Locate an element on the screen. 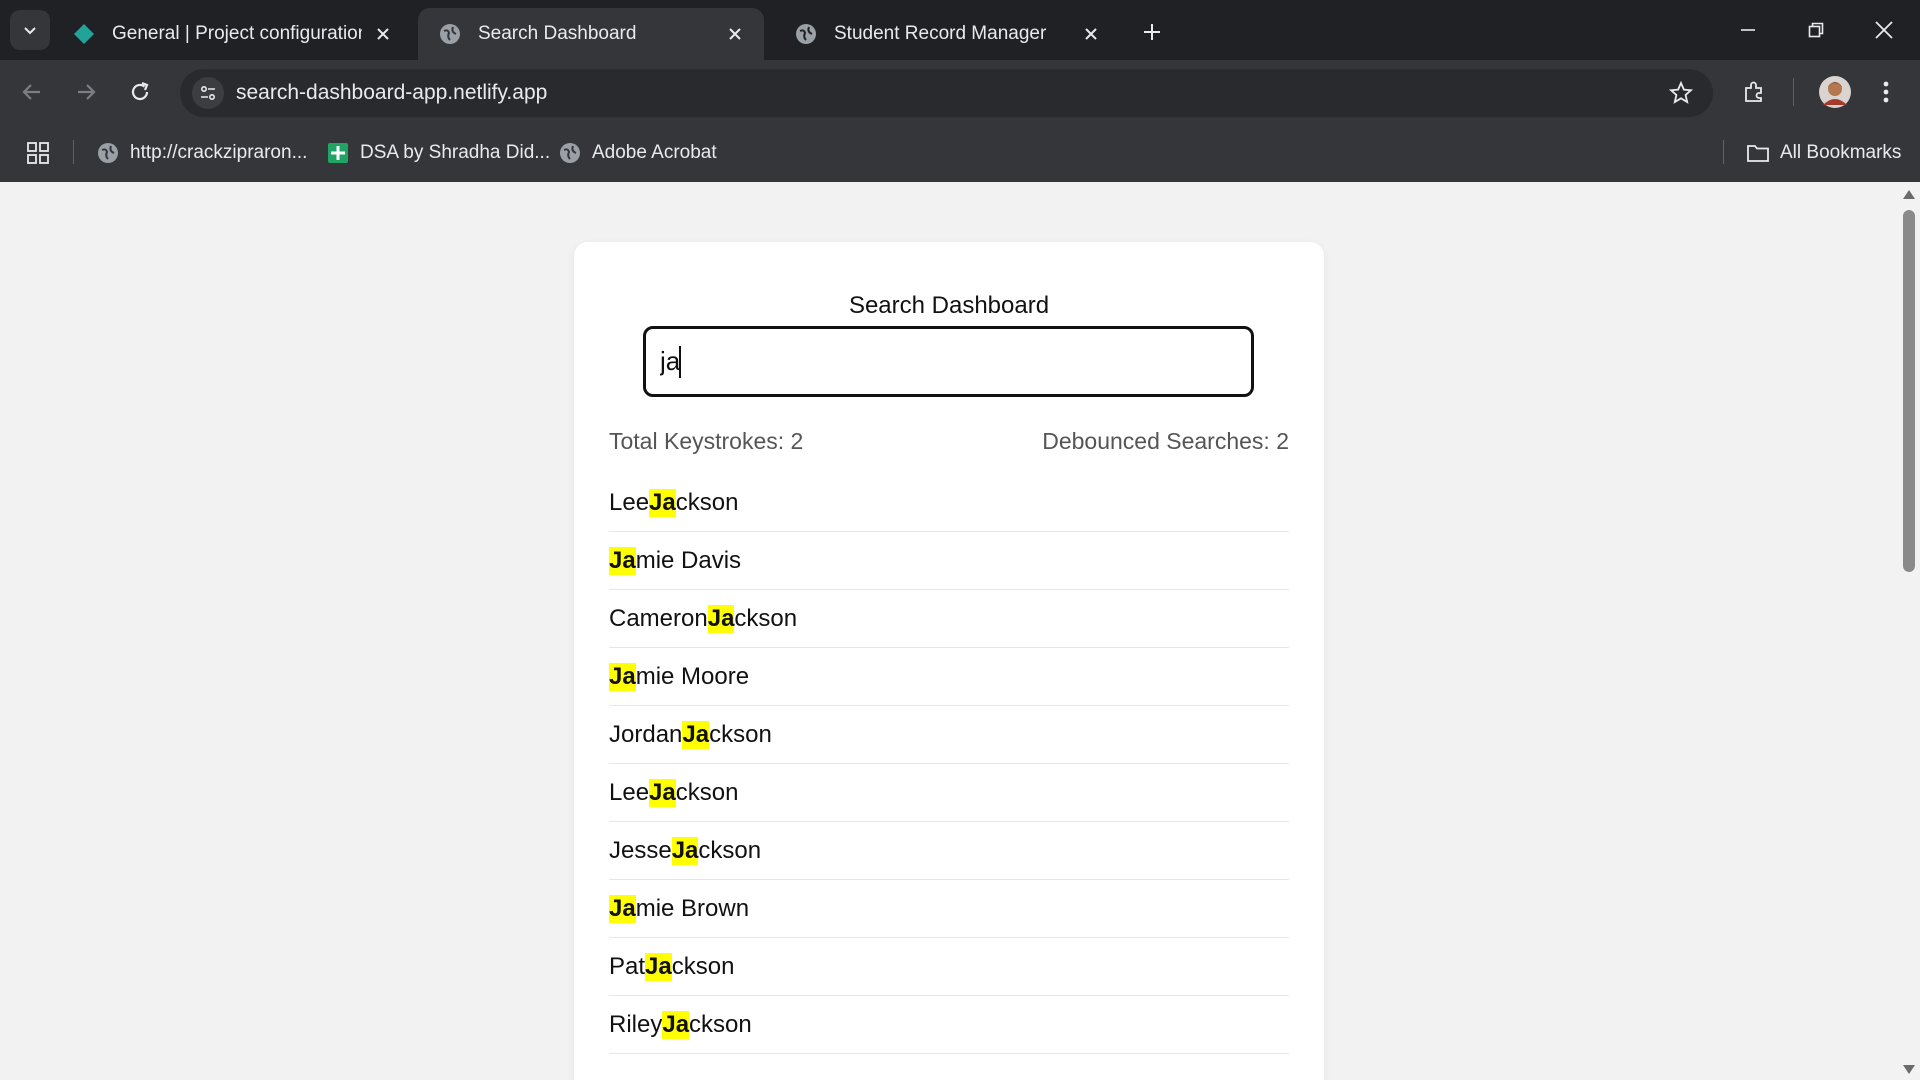  diamond-icon is located at coordinates (84, 34).